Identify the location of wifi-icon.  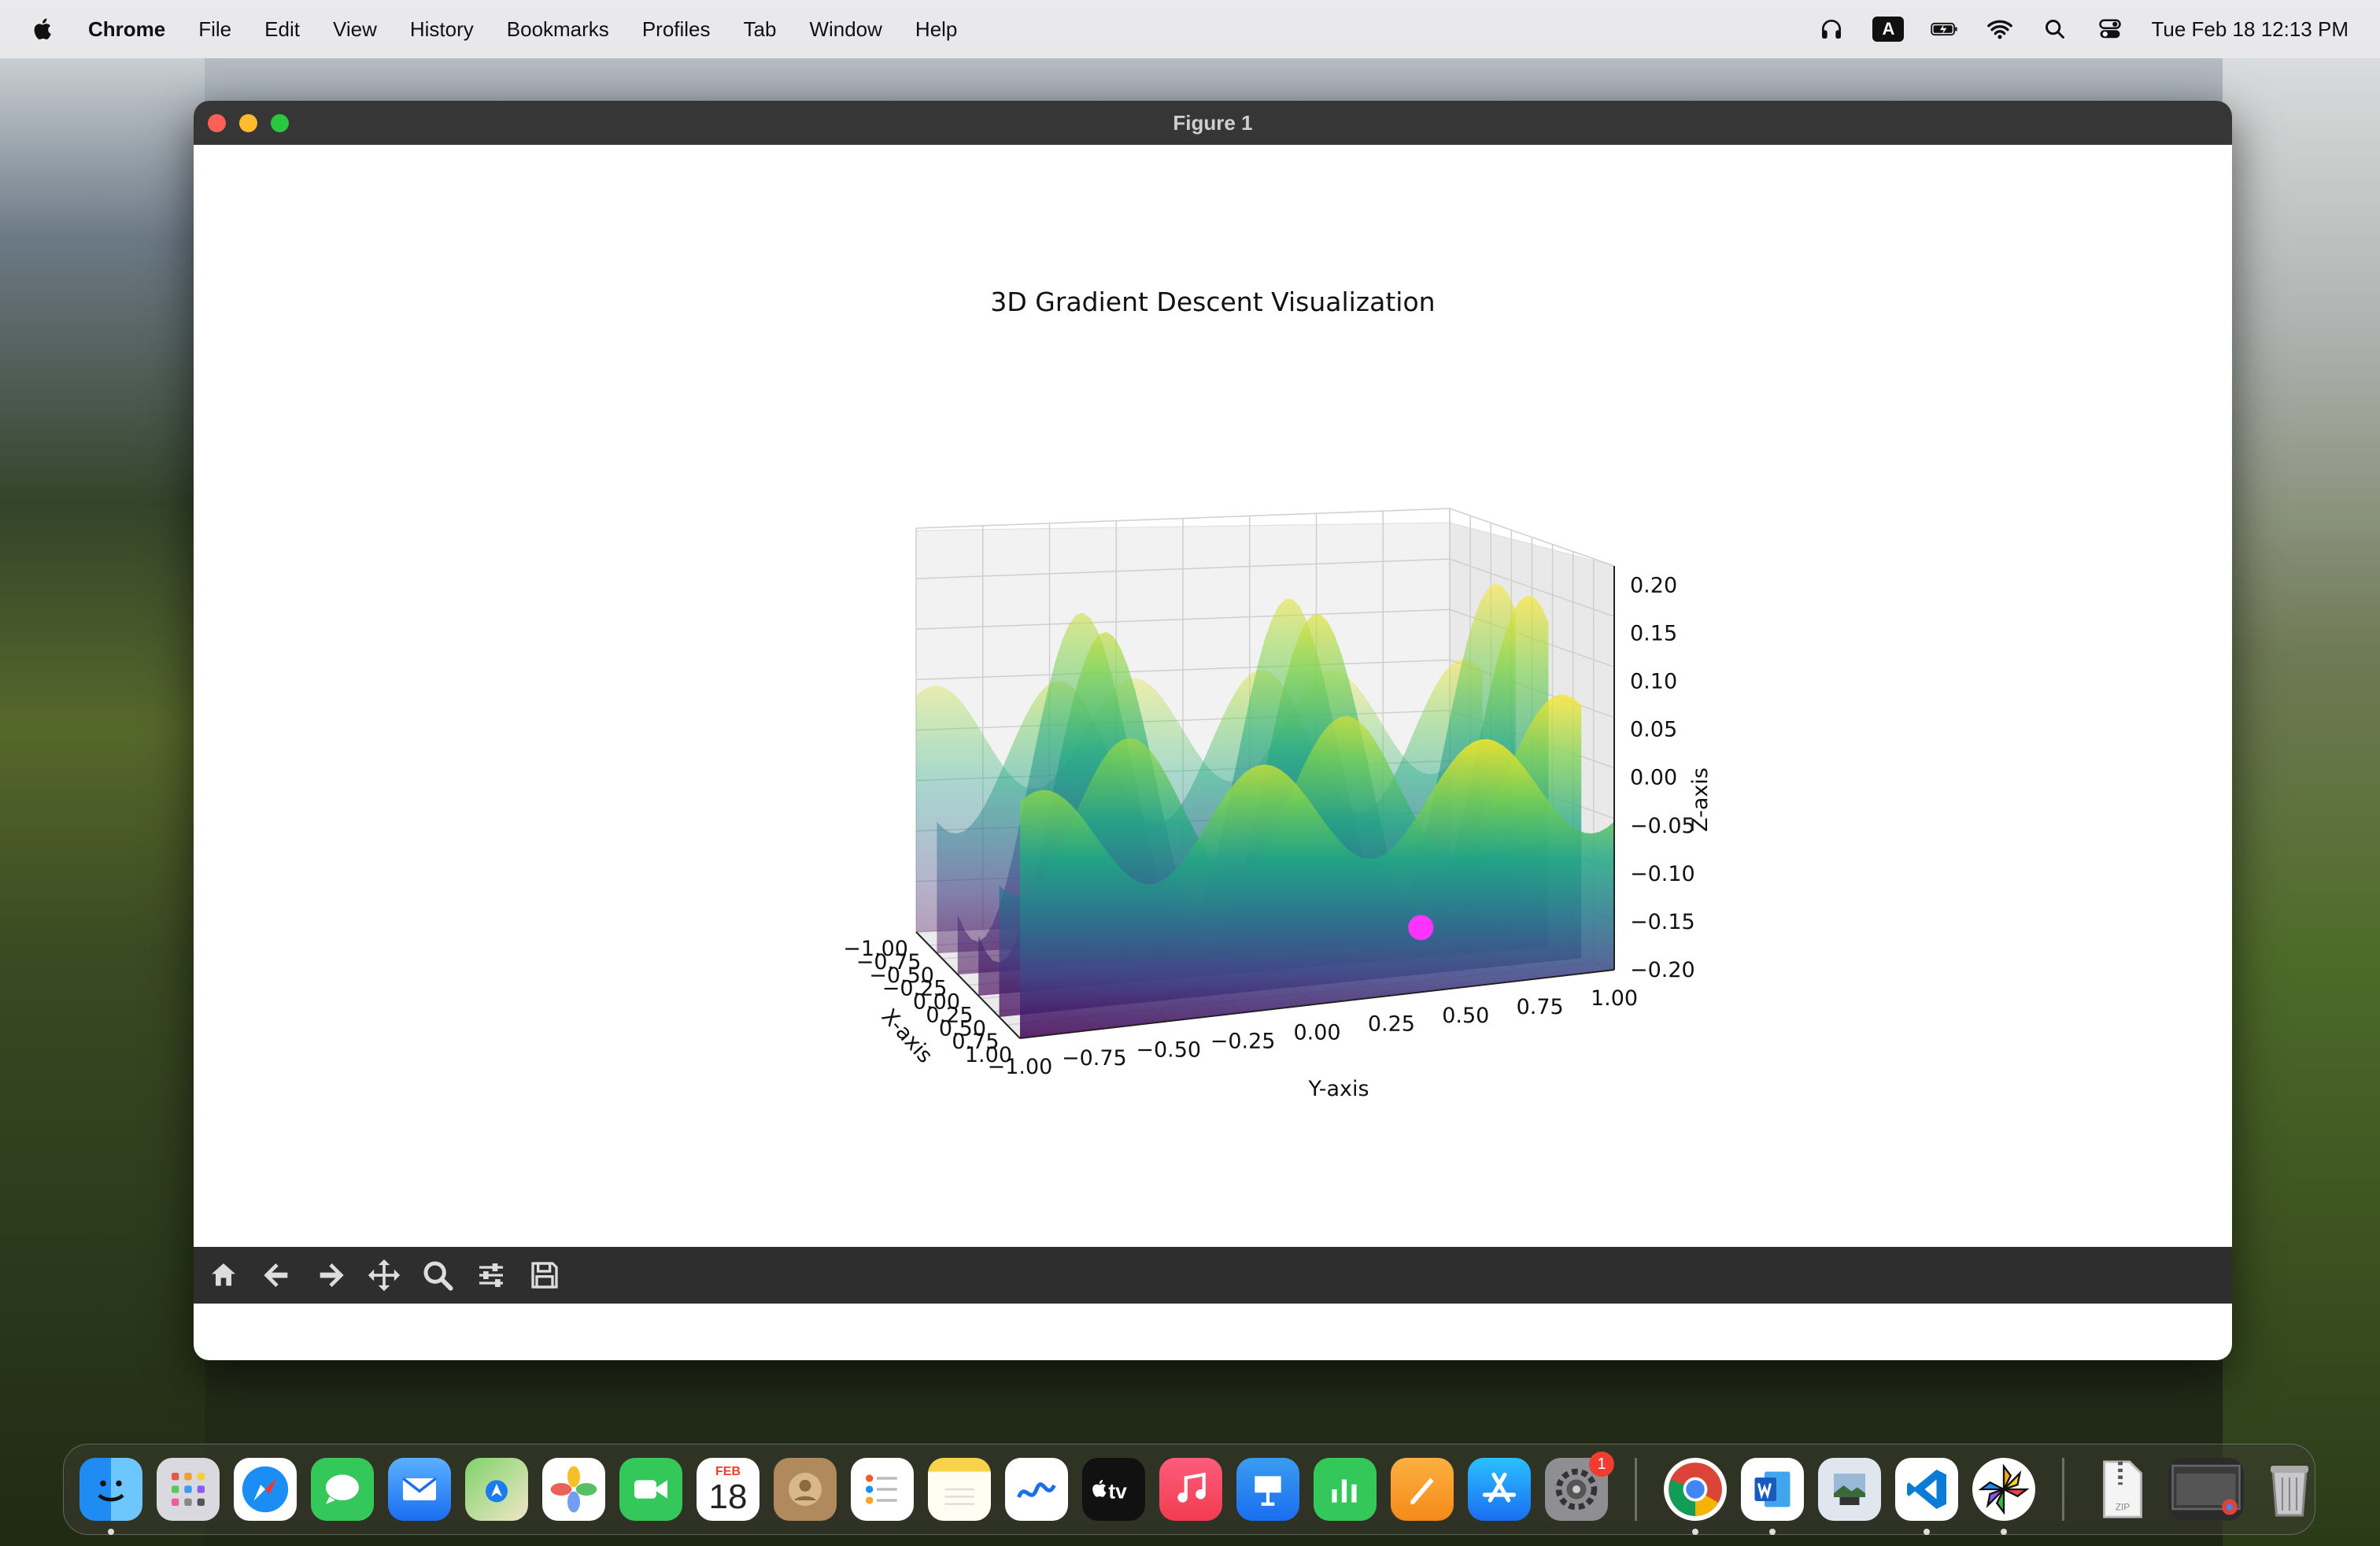
(2000, 29).